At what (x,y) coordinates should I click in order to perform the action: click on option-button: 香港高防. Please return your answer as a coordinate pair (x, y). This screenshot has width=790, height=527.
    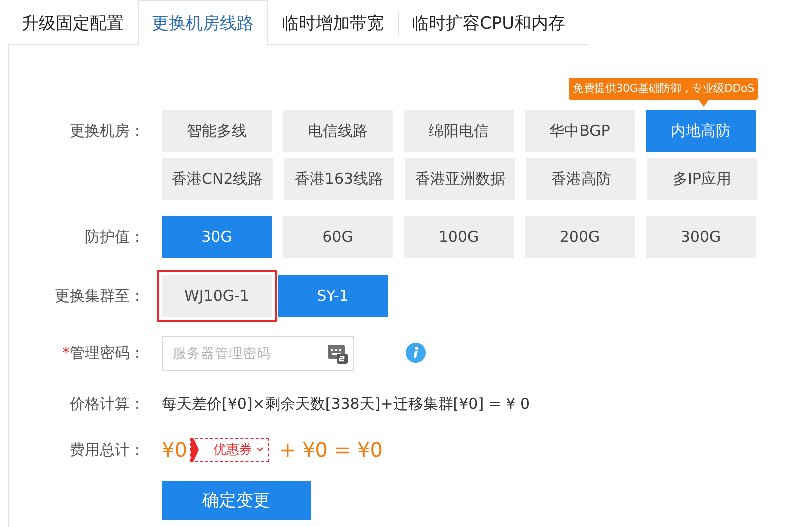
    Looking at the image, I should click on (581, 179).